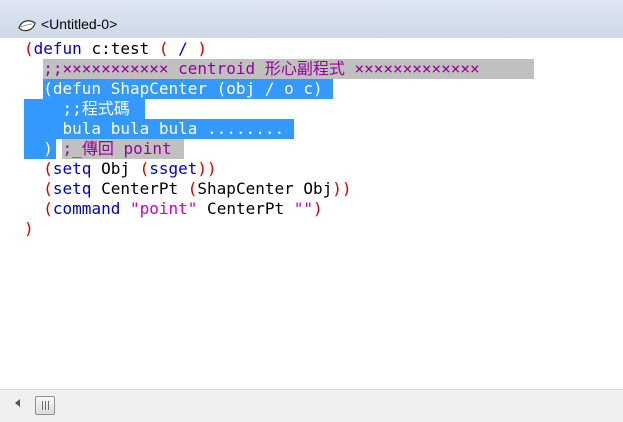 Image resolution: width=623 pixels, height=422 pixels. I want to click on code-line: ;;程式碼, so click(77, 109).